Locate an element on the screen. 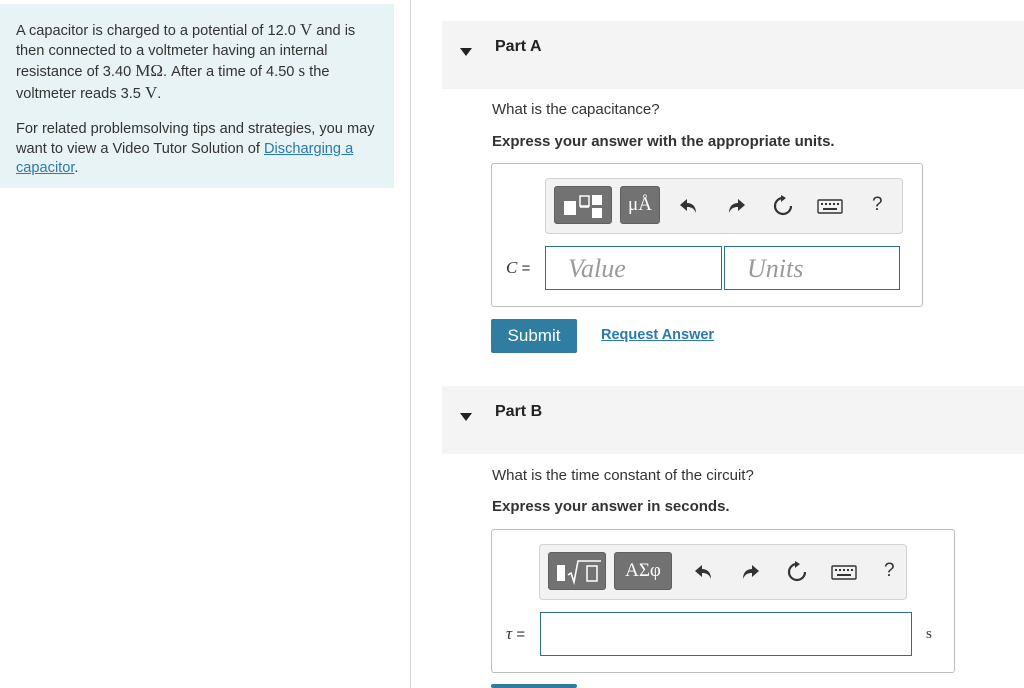 The width and height of the screenshot is (1024, 688). part-b-title: Part B is located at coordinates (519, 411).